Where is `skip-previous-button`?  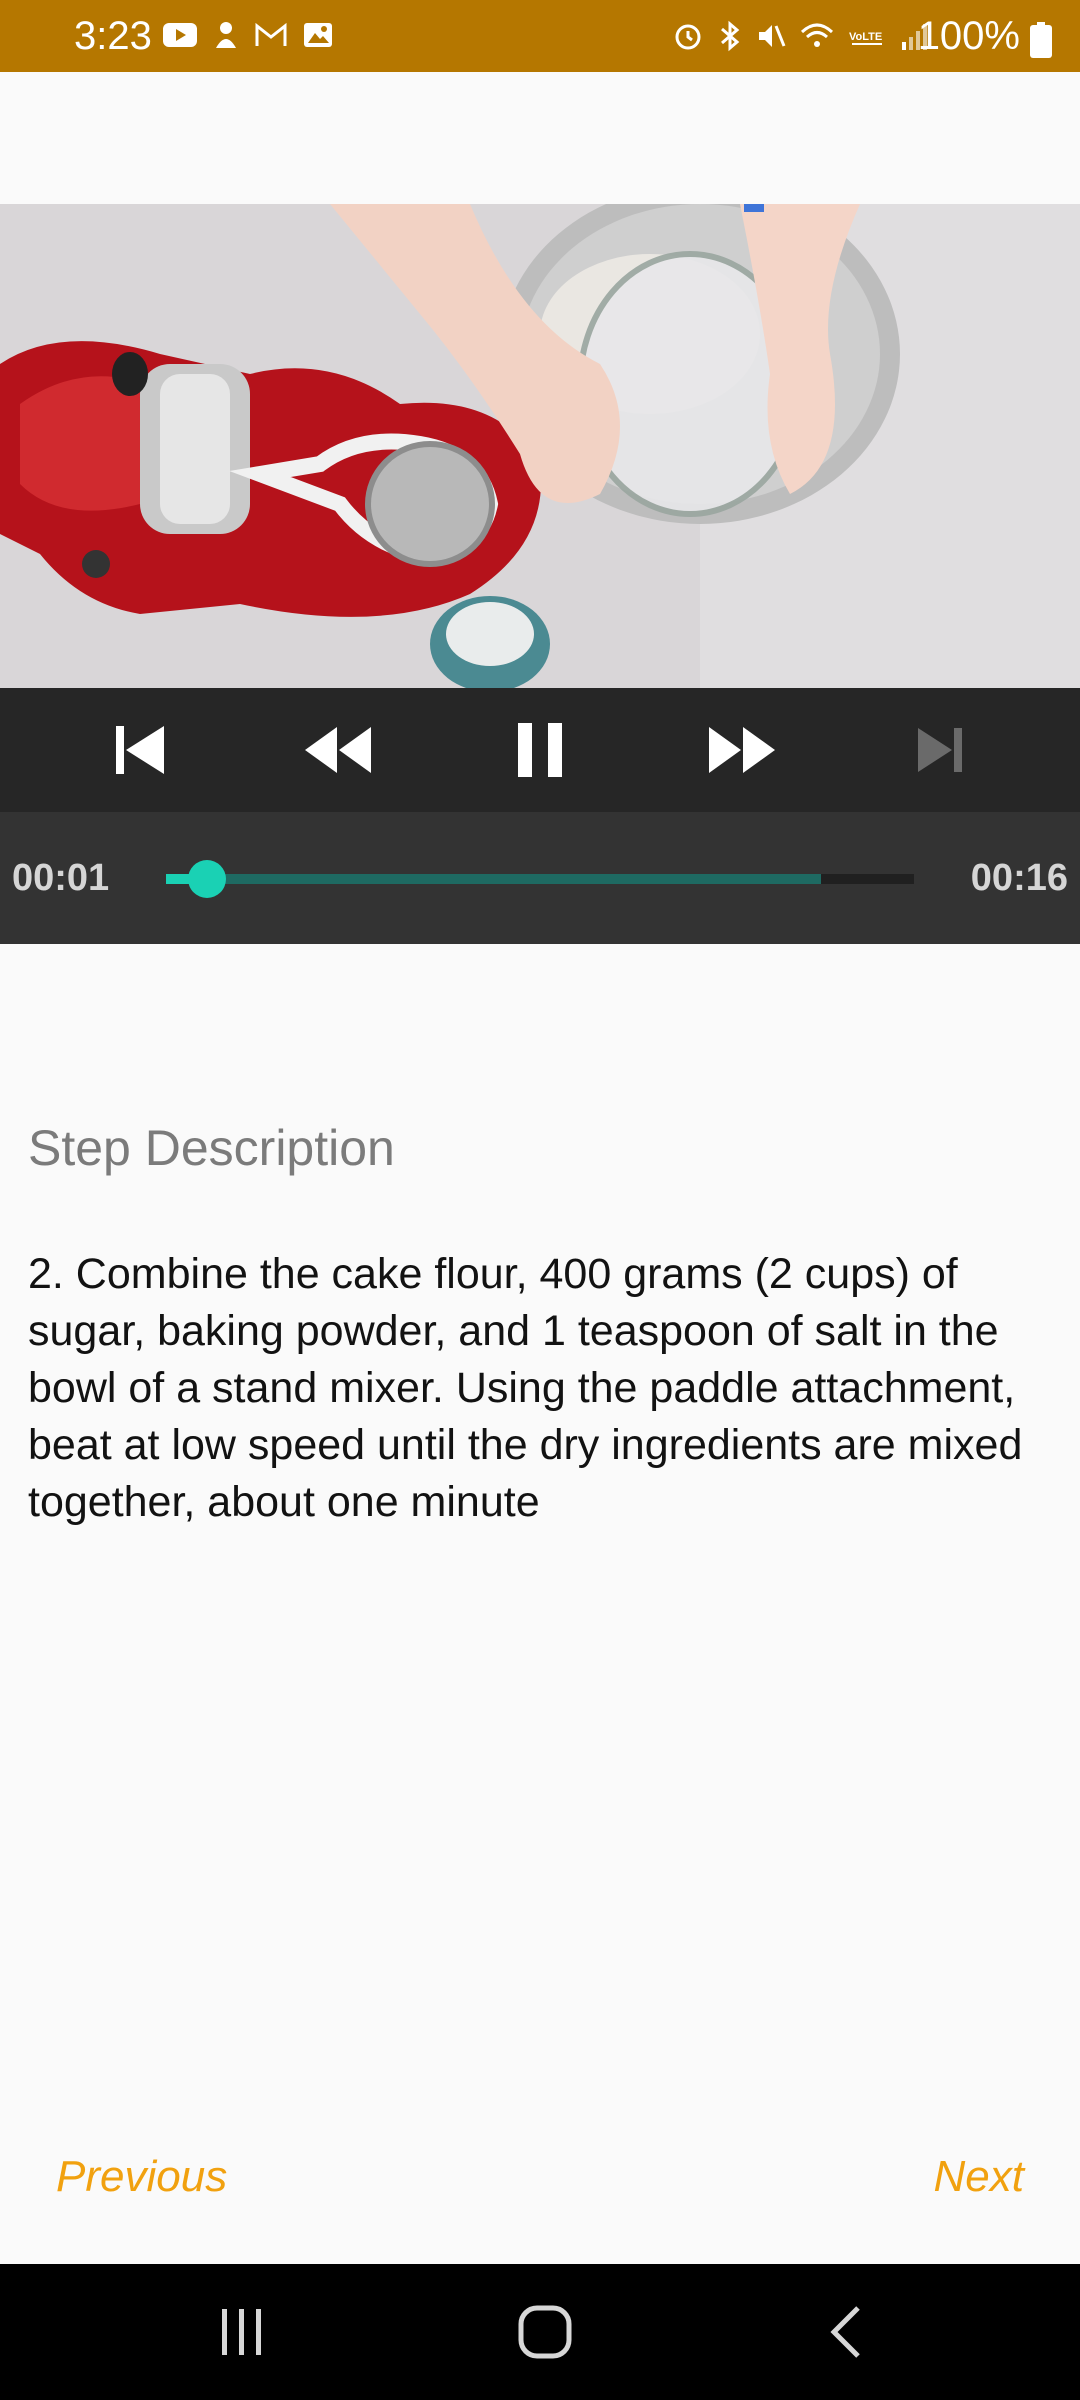
skip-previous-button is located at coordinates (140, 750).